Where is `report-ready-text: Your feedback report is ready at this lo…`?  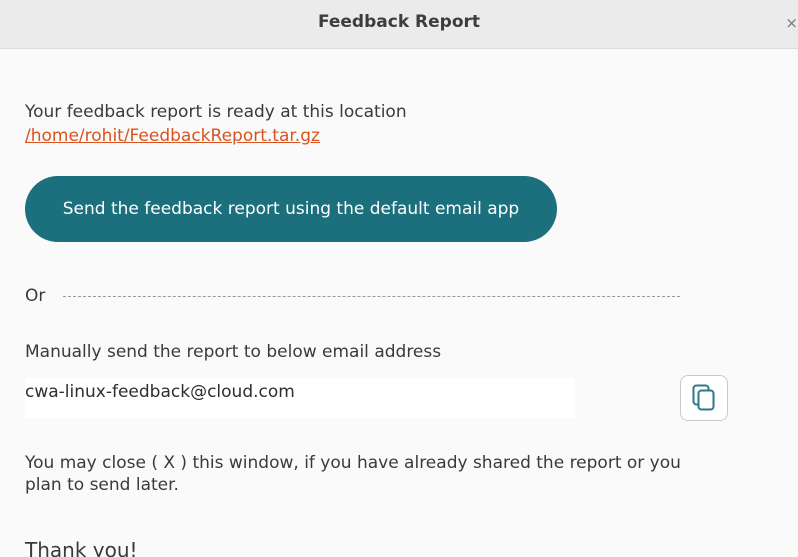 report-ready-text: Your feedback report is ready at this lo… is located at coordinates (216, 112).